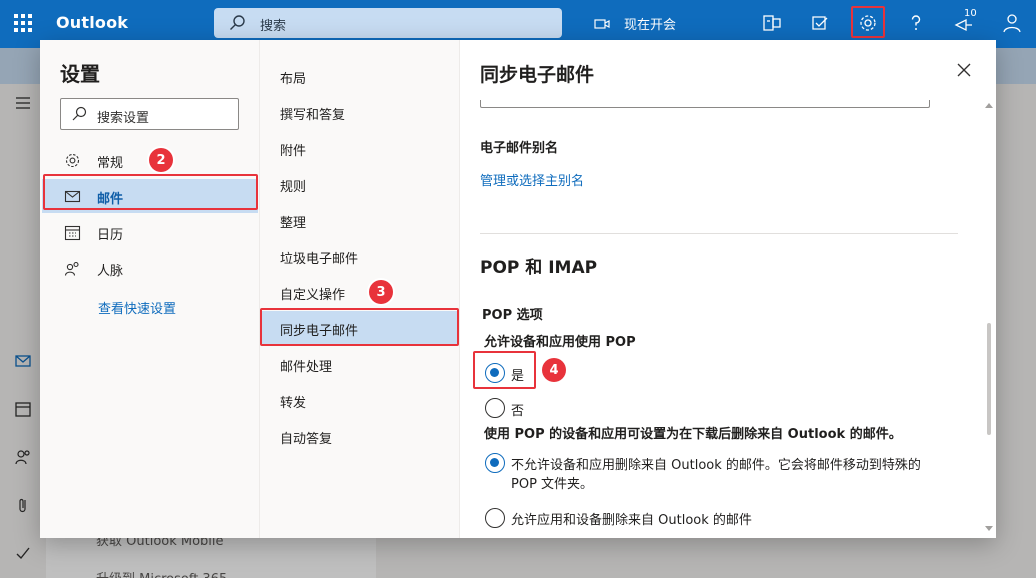 Image resolution: width=1036 pixels, height=578 pixels. I want to click on truncated-input, so click(705, 104).